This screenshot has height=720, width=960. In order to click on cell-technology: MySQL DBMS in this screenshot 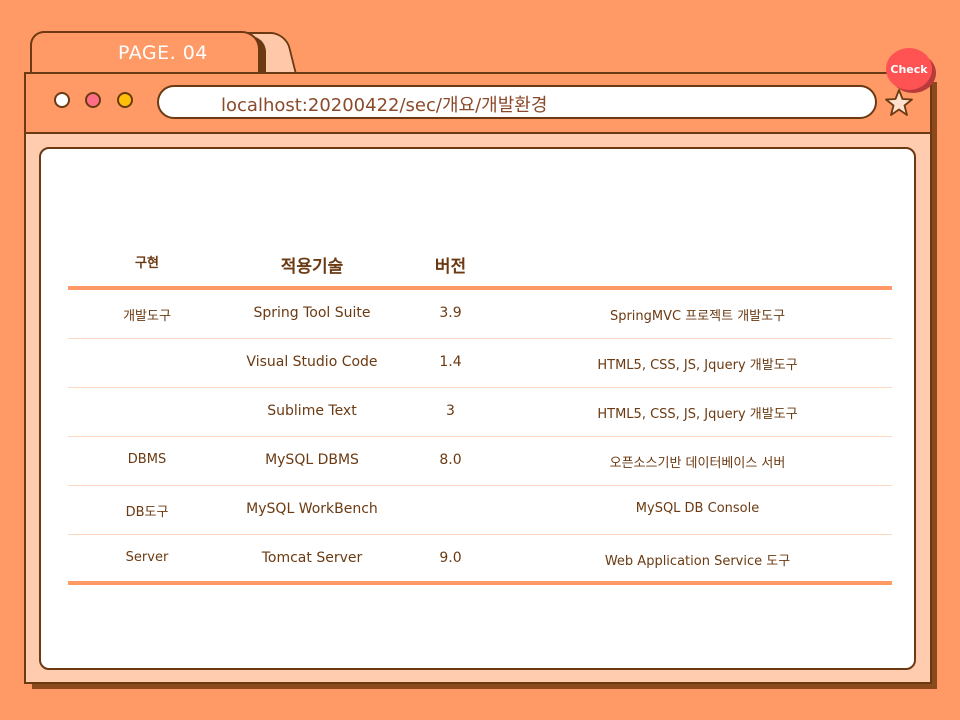, I will do `click(312, 460)`.